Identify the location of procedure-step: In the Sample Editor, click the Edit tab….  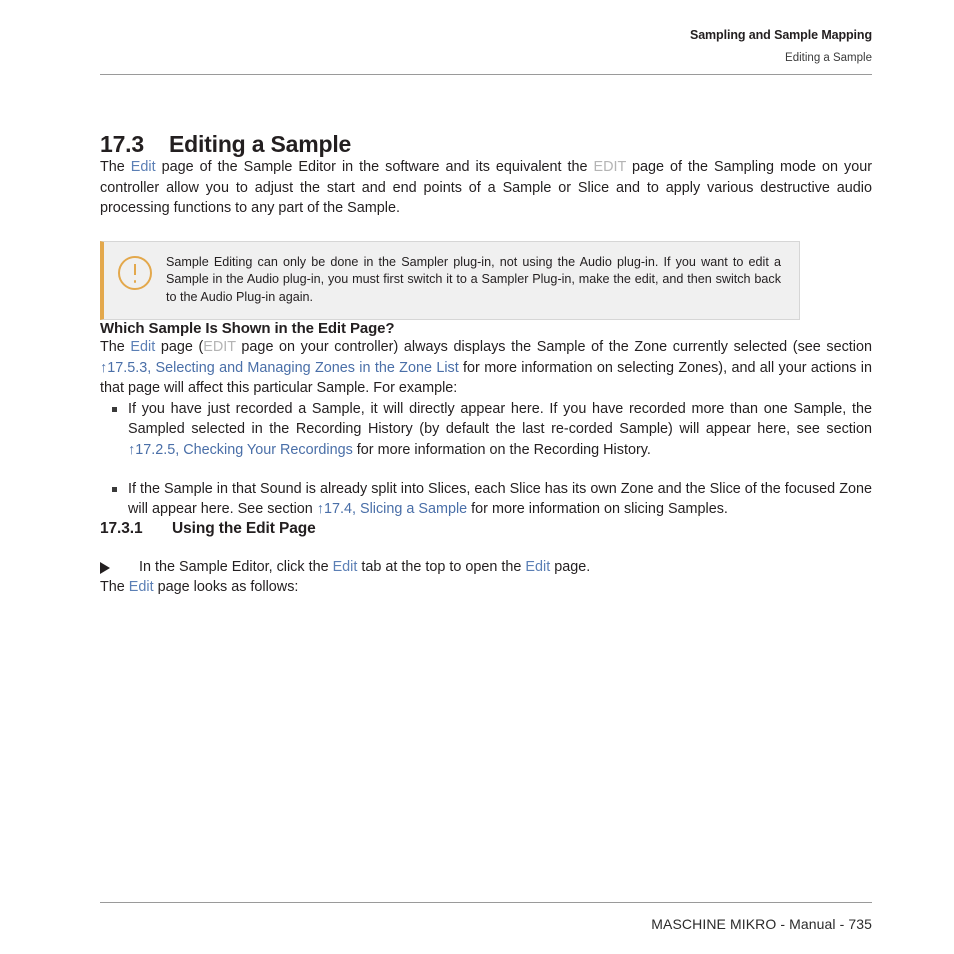
(486, 567).